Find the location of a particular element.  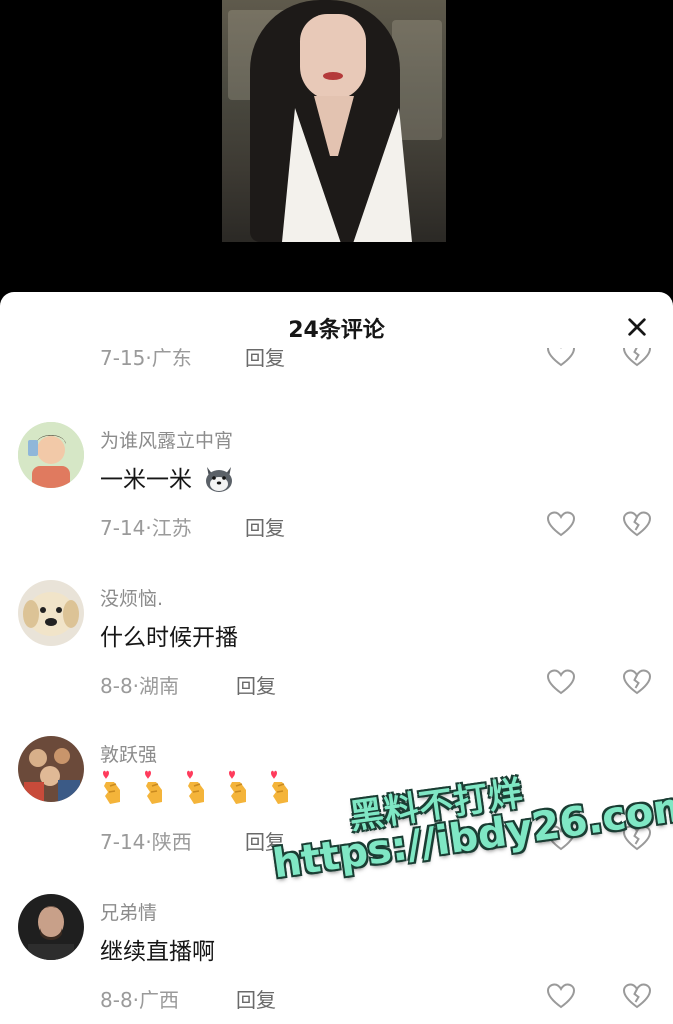

video-thumbnail is located at coordinates (334, 121).